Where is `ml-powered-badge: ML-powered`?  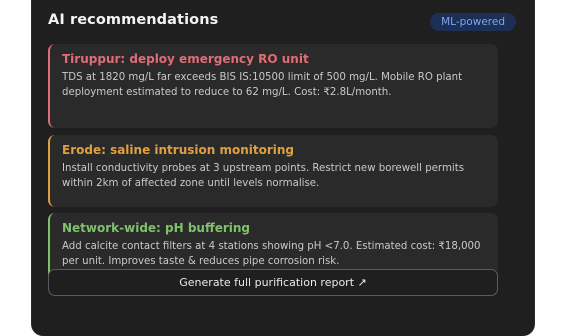
ml-powered-badge: ML-powered is located at coordinates (473, 22).